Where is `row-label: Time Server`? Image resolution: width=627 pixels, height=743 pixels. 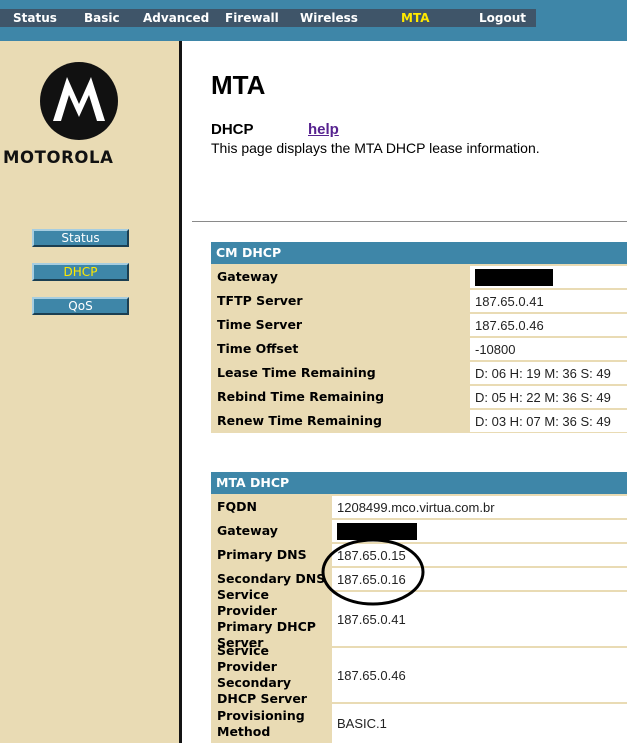
row-label: Time Server is located at coordinates (340, 325).